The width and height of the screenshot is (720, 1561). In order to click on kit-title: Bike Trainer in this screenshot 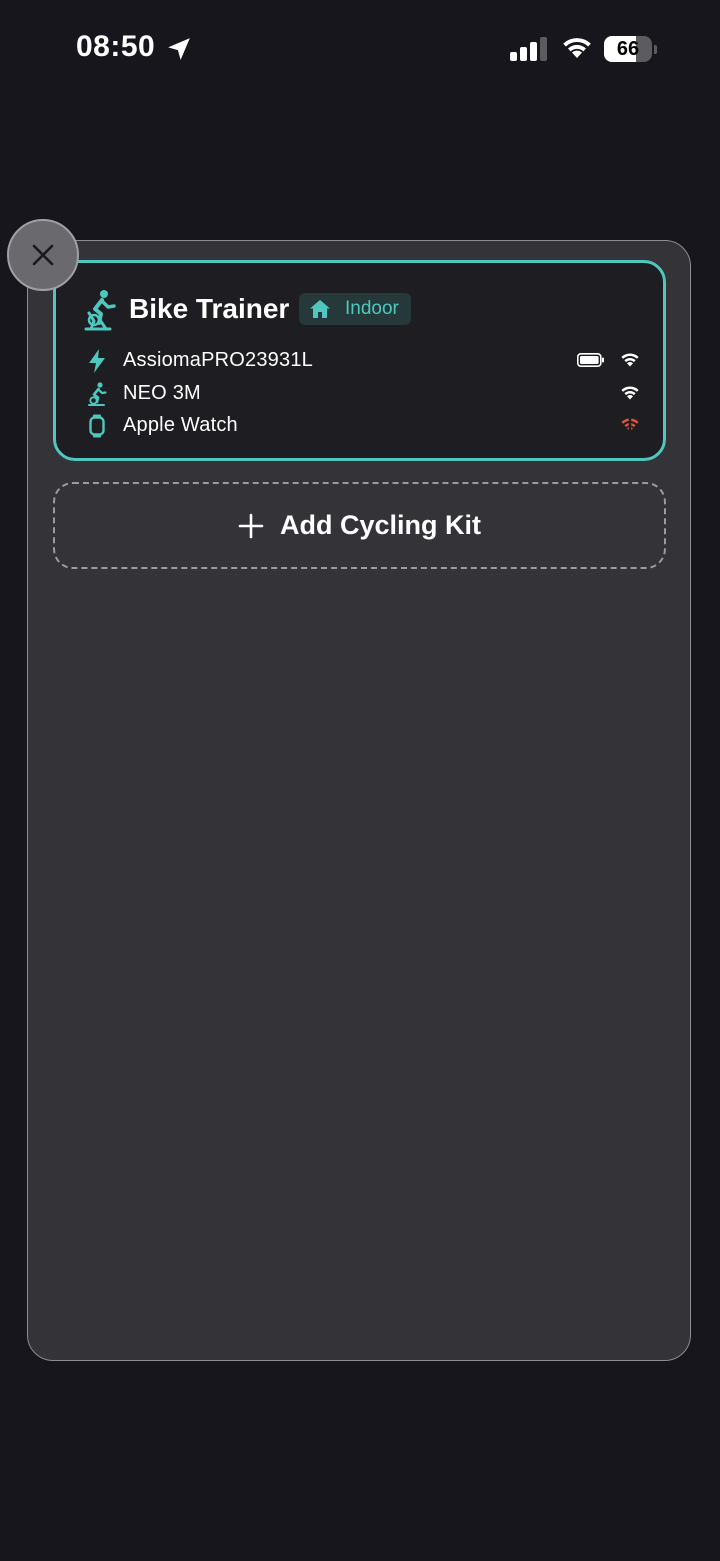, I will do `click(209, 308)`.